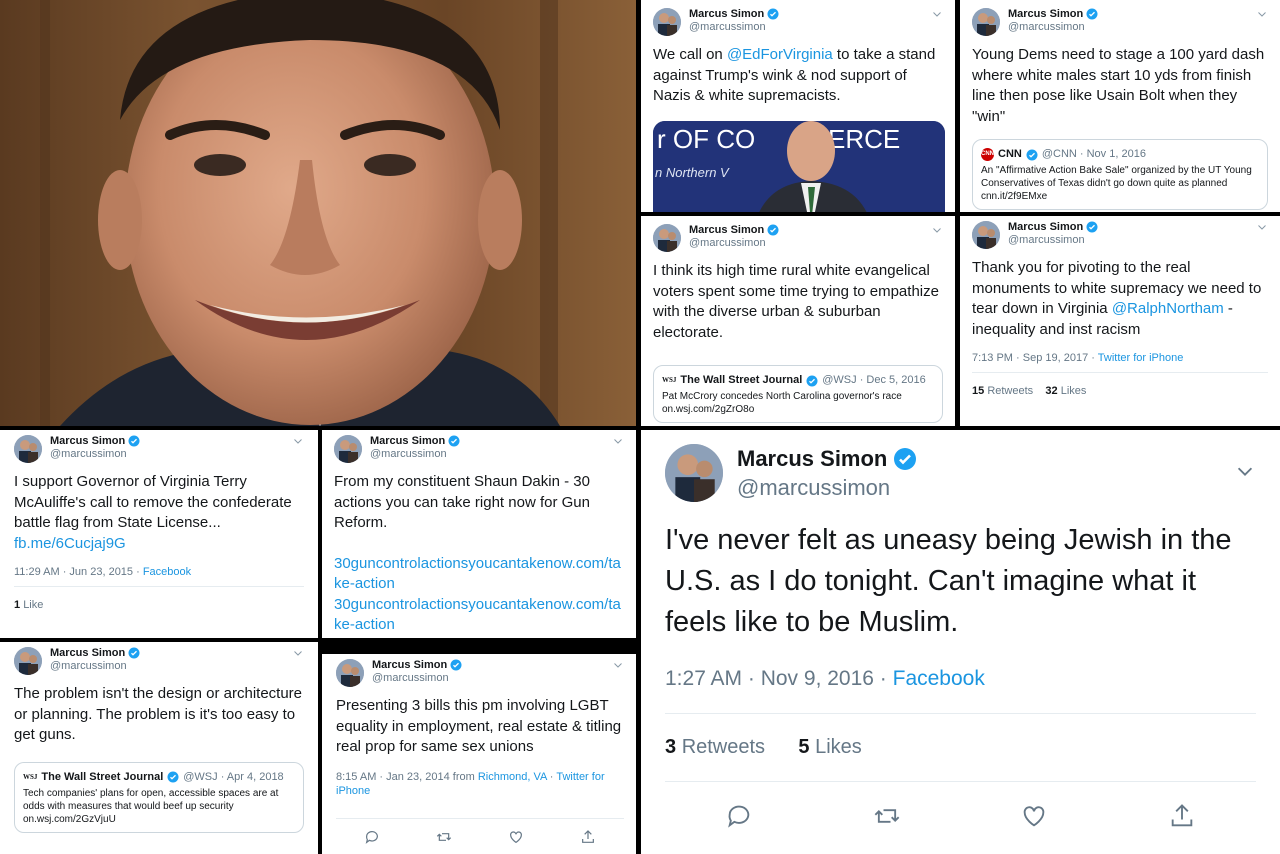 The image size is (1280, 854). I want to click on tweet-link: fb.me/6Cucjaj9G, so click(70, 543).